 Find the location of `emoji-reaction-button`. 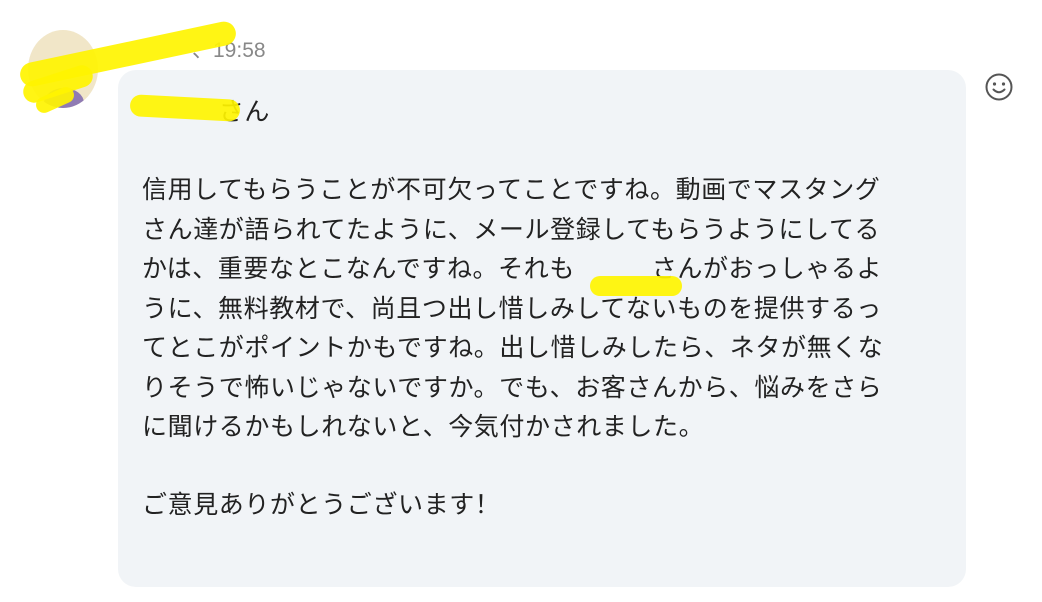

emoji-reaction-button is located at coordinates (999, 87).